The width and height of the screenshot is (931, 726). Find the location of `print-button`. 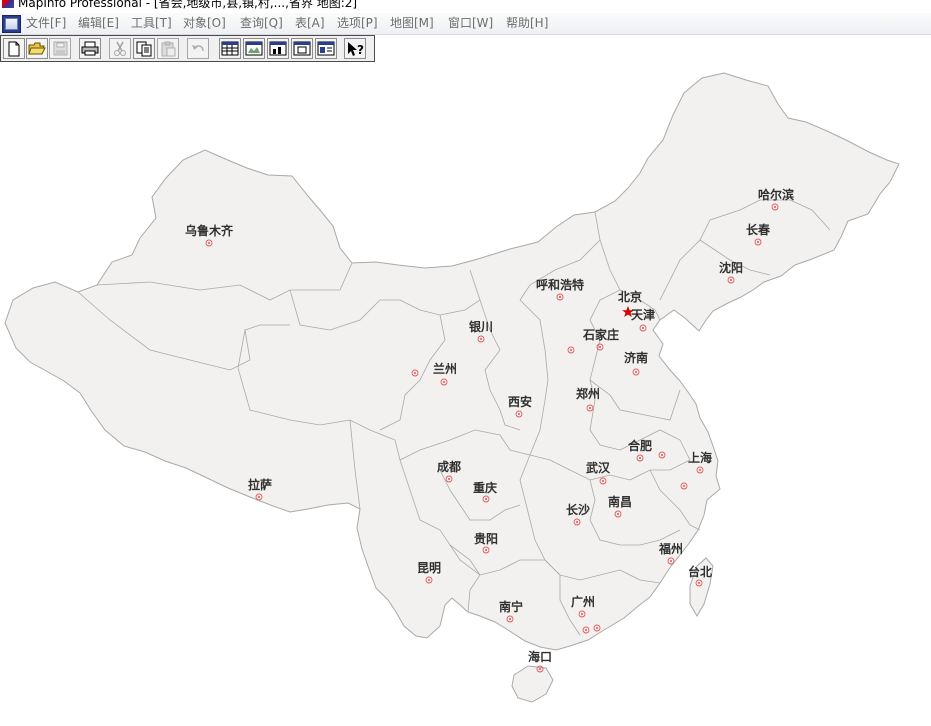

print-button is located at coordinates (90, 48).